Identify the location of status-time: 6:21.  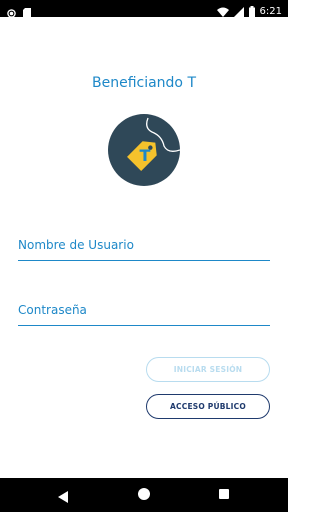
(270, 11).